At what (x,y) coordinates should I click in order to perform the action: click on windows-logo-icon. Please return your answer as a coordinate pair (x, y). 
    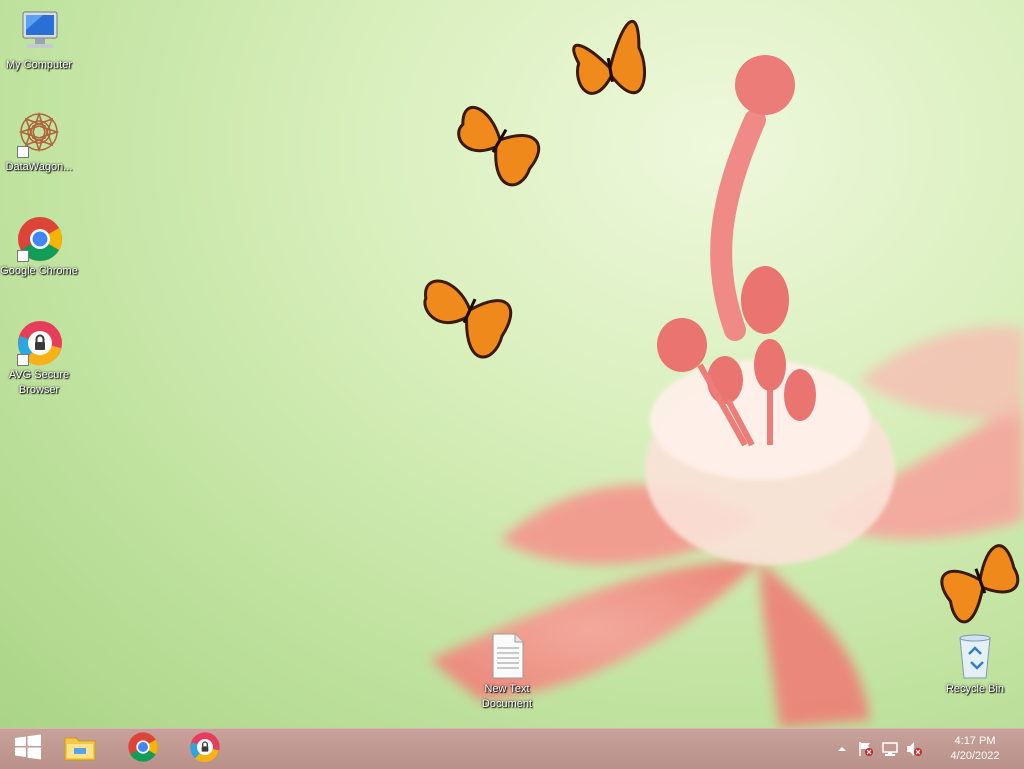
    Looking at the image, I should click on (28, 749).